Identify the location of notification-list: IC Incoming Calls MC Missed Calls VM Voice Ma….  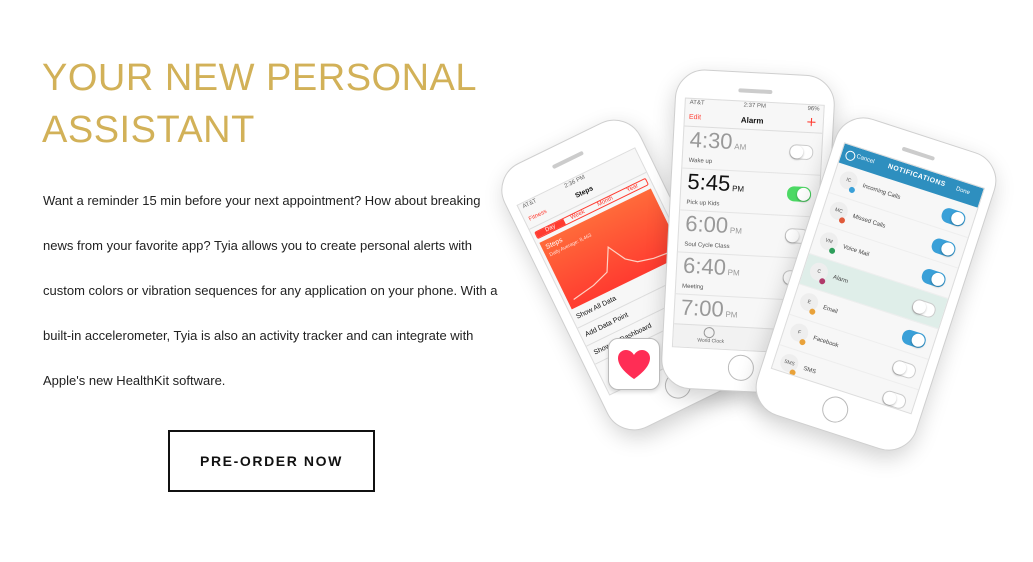
(874, 288).